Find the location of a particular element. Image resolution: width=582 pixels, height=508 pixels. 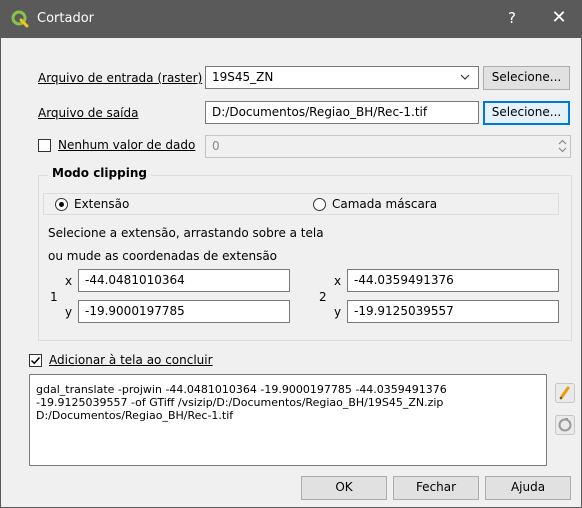

input-file-label: Arquivo de entrada (raster) is located at coordinates (120, 78).